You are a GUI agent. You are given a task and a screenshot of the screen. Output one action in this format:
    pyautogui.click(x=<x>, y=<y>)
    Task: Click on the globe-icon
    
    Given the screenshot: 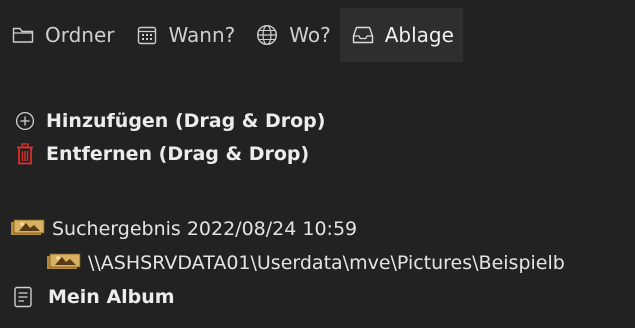 What is the action you would take?
    pyautogui.click(x=267, y=35)
    